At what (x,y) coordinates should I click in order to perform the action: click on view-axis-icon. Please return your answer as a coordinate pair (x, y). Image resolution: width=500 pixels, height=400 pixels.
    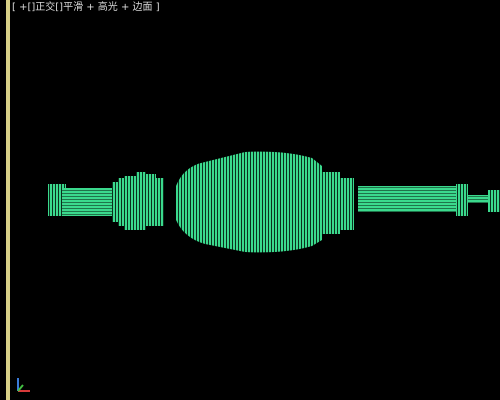
    Looking at the image, I should click on (23, 385).